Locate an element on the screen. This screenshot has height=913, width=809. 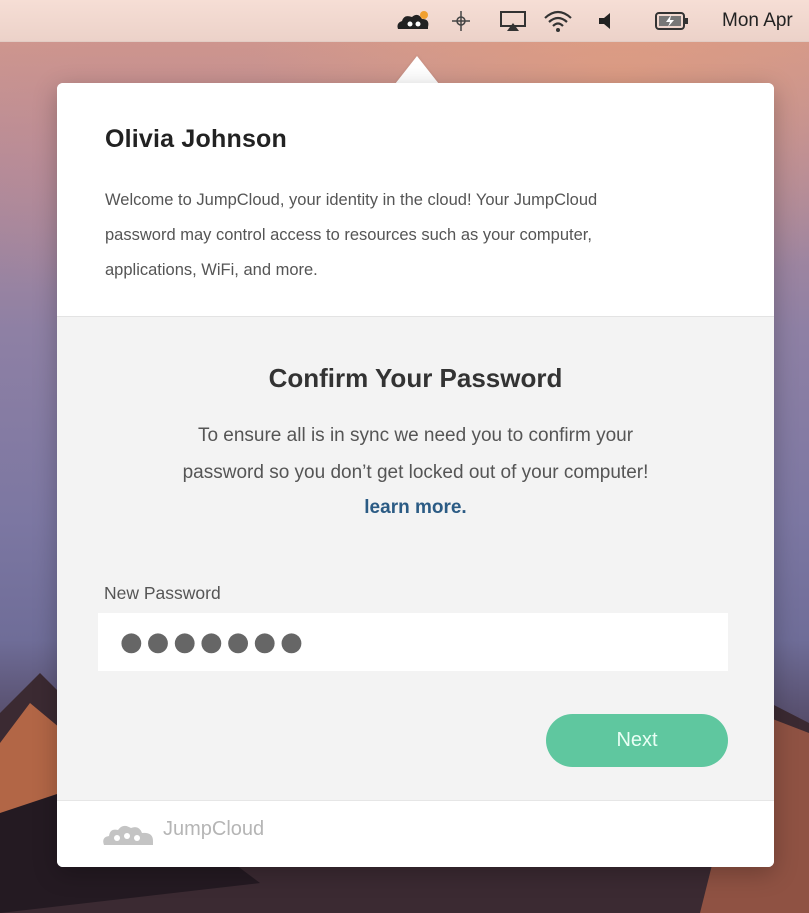
new-password-input is located at coordinates (413, 642).